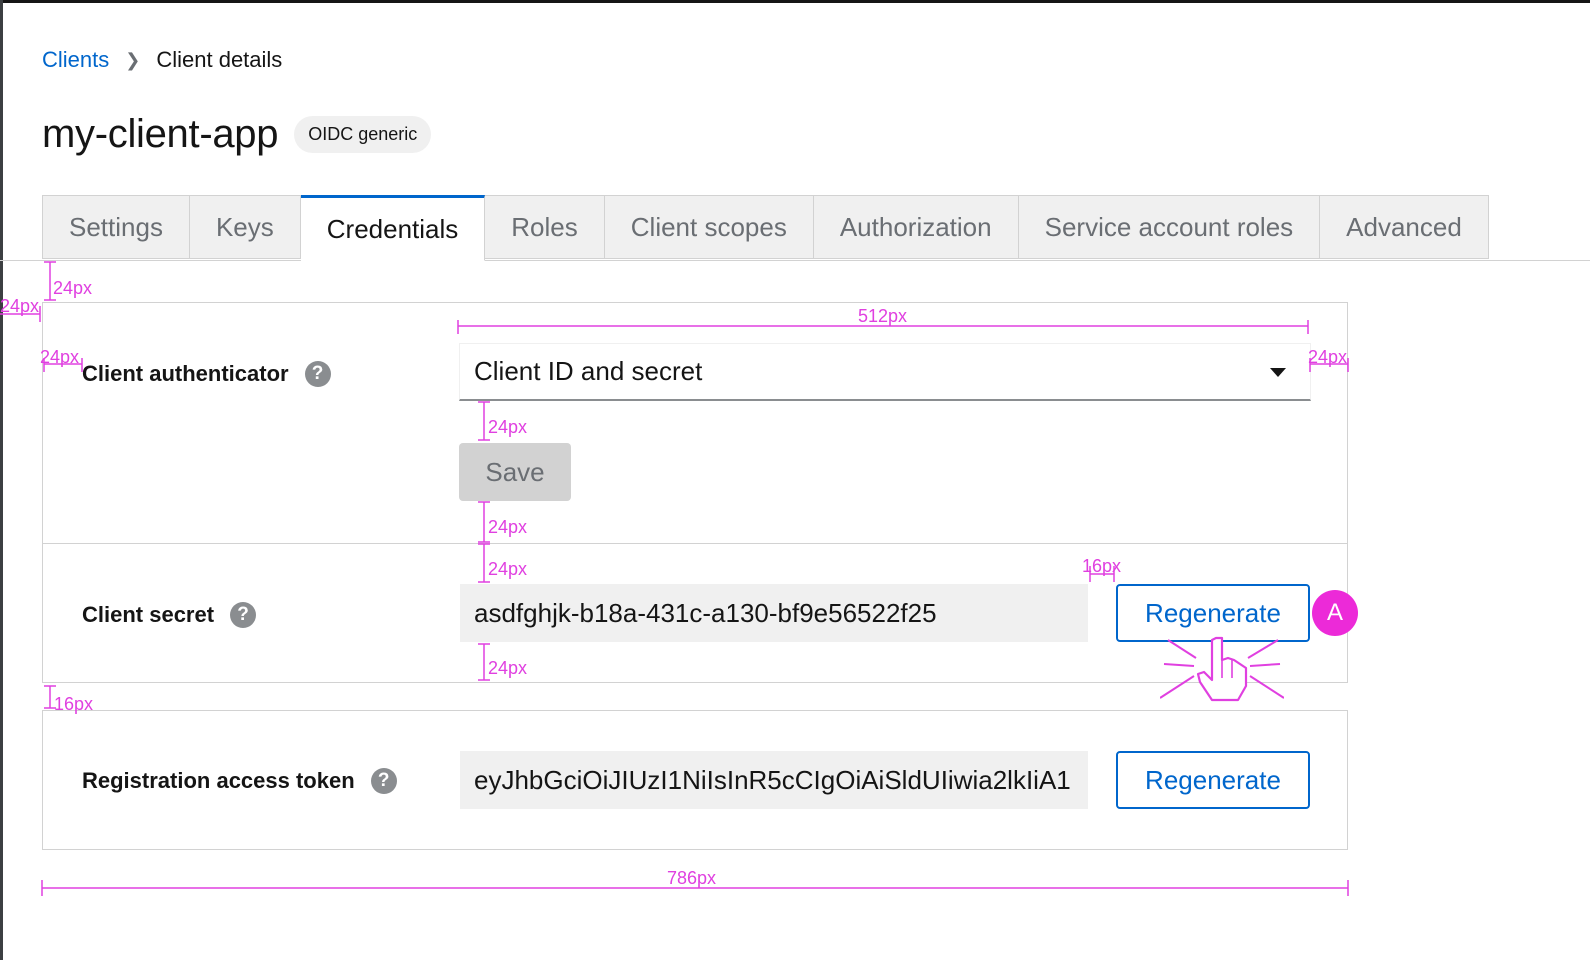  Describe the element at coordinates (245, 227) in the screenshot. I see `tab-keys: Keys` at that location.